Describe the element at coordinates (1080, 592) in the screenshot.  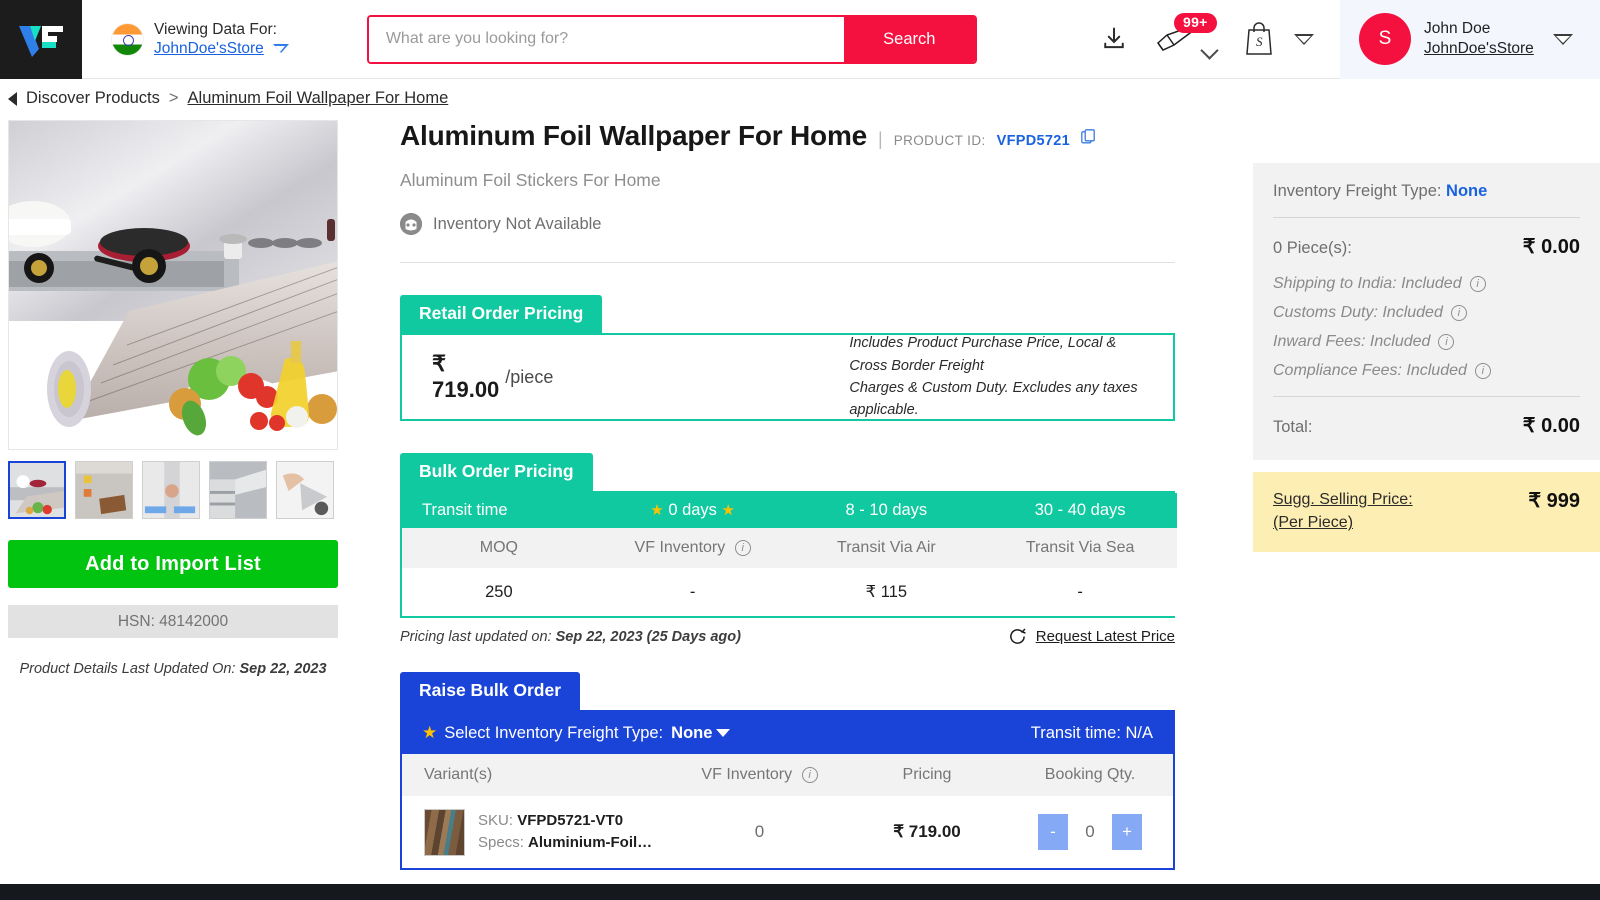
I see `bulk-cell-sea: -` at that location.